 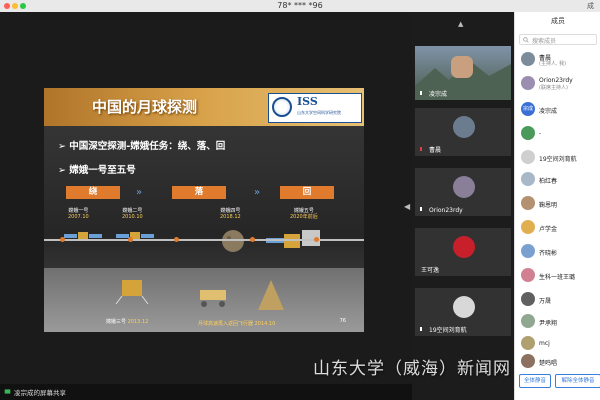 What do you see at coordinates (282, 107) in the screenshot?
I see `iss-logo-emblem` at bounding box center [282, 107].